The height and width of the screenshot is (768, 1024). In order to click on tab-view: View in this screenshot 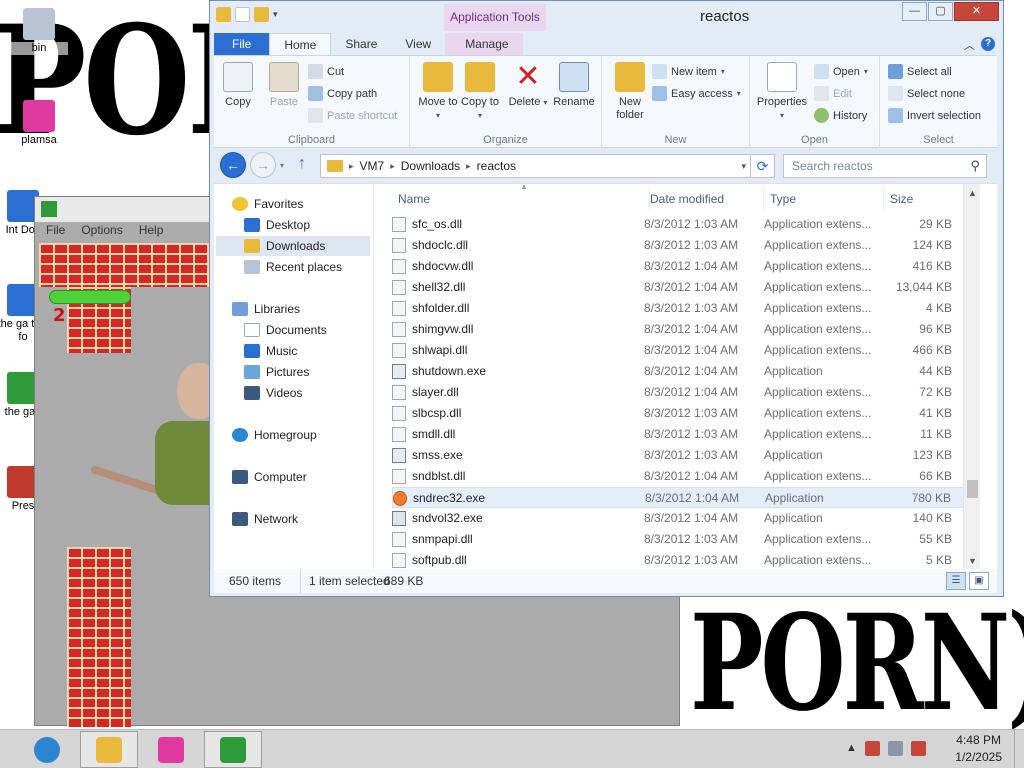, I will do `click(418, 44)`.